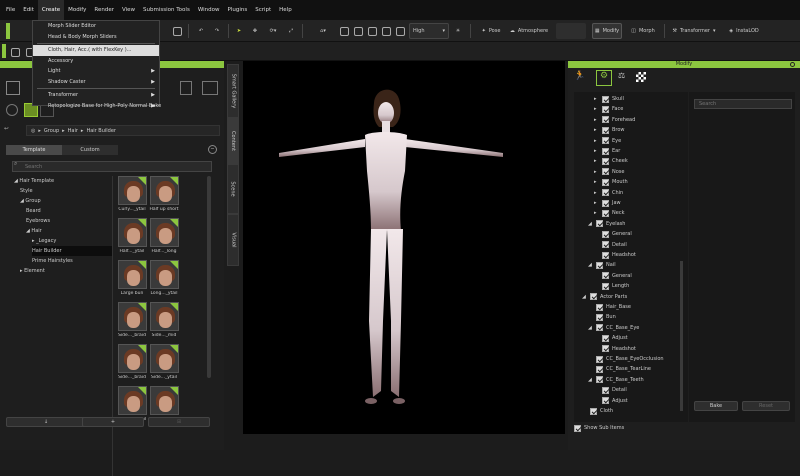 Image resolution: width=800 pixels, height=476 pixels. I want to click on reset-button: Reset, so click(766, 406).